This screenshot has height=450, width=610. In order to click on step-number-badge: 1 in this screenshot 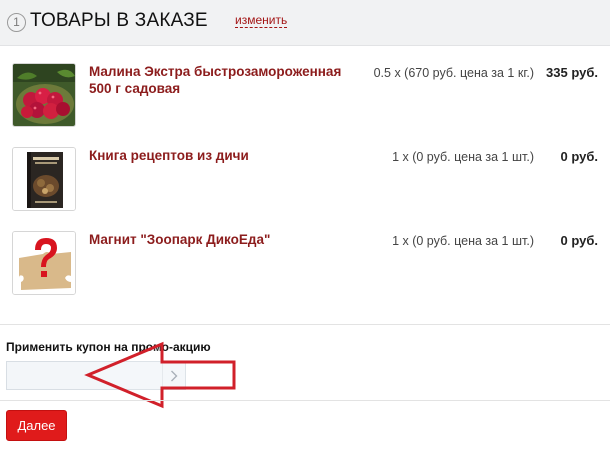, I will do `click(16, 22)`.